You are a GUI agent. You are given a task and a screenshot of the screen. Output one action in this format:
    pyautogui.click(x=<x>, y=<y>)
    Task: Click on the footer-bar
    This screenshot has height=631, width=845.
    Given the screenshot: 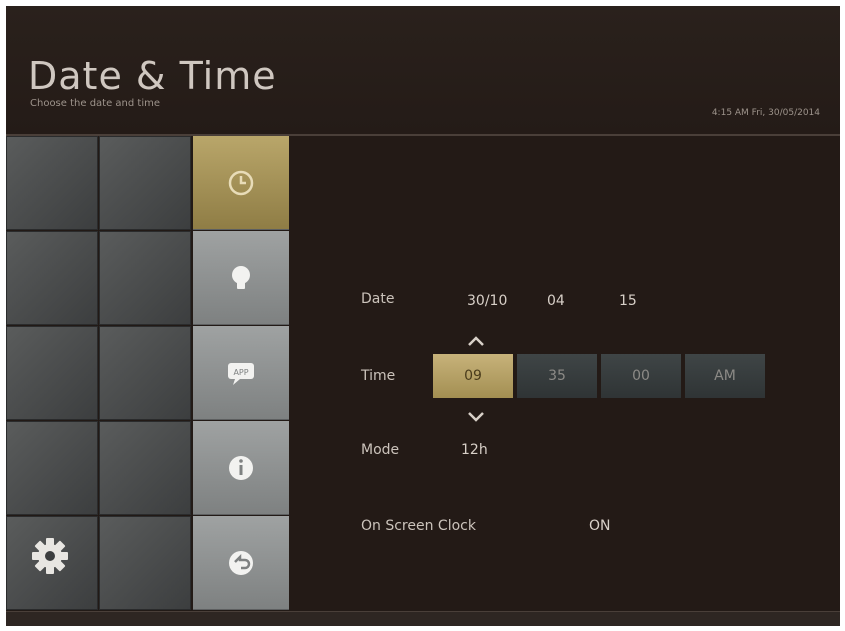 What is the action you would take?
    pyautogui.click(x=423, y=618)
    